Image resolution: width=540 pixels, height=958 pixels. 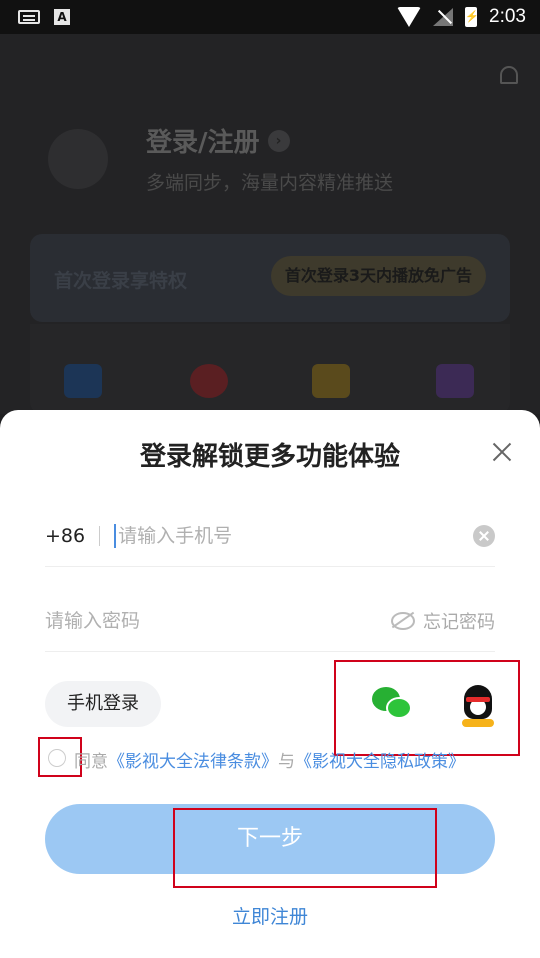 I want to click on phone-login-button: 手机登录, so click(x=103, y=704).